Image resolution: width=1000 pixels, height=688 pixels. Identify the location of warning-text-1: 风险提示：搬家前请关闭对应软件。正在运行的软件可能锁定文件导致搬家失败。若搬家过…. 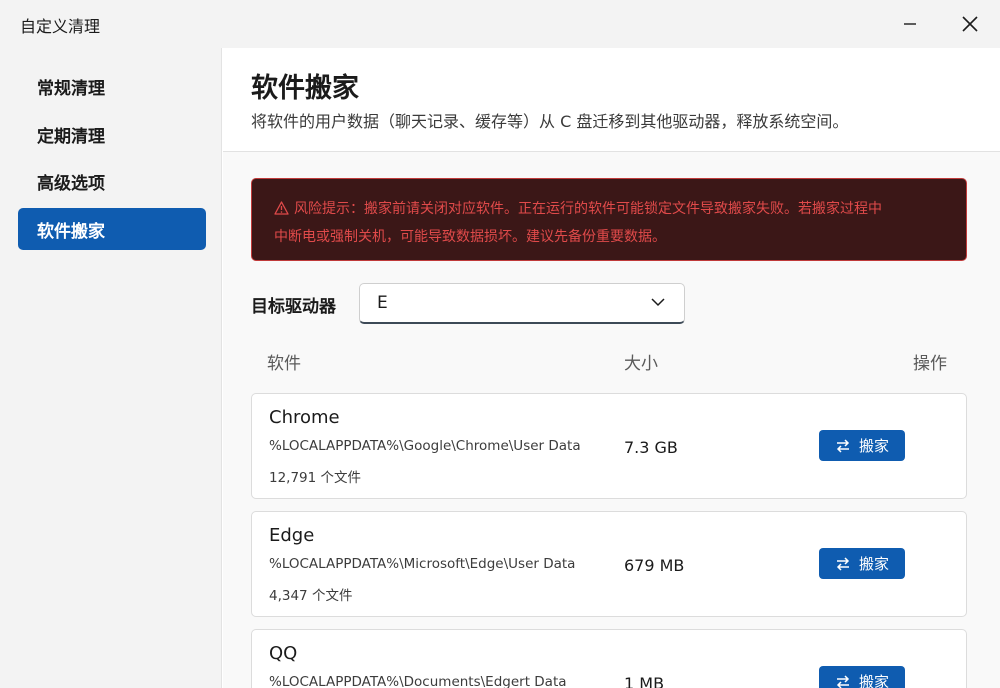
(588, 209).